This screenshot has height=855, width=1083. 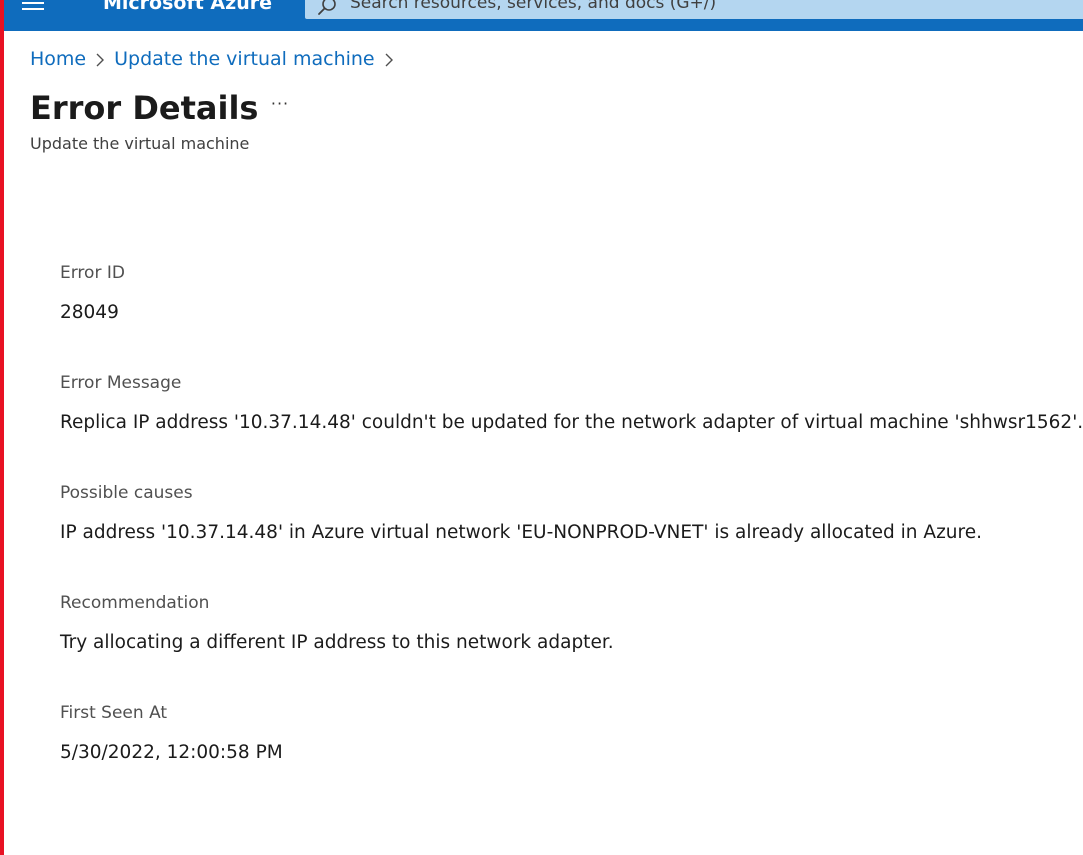 I want to click on search-icon, so click(x=327, y=8).